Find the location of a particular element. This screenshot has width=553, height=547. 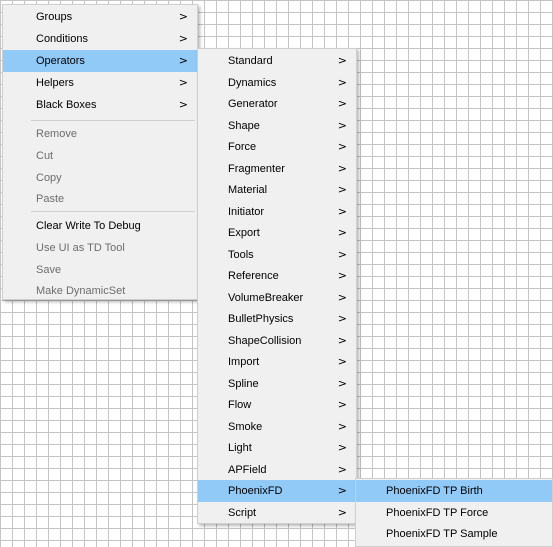

menu-item-label: Import is located at coordinates (244, 362).